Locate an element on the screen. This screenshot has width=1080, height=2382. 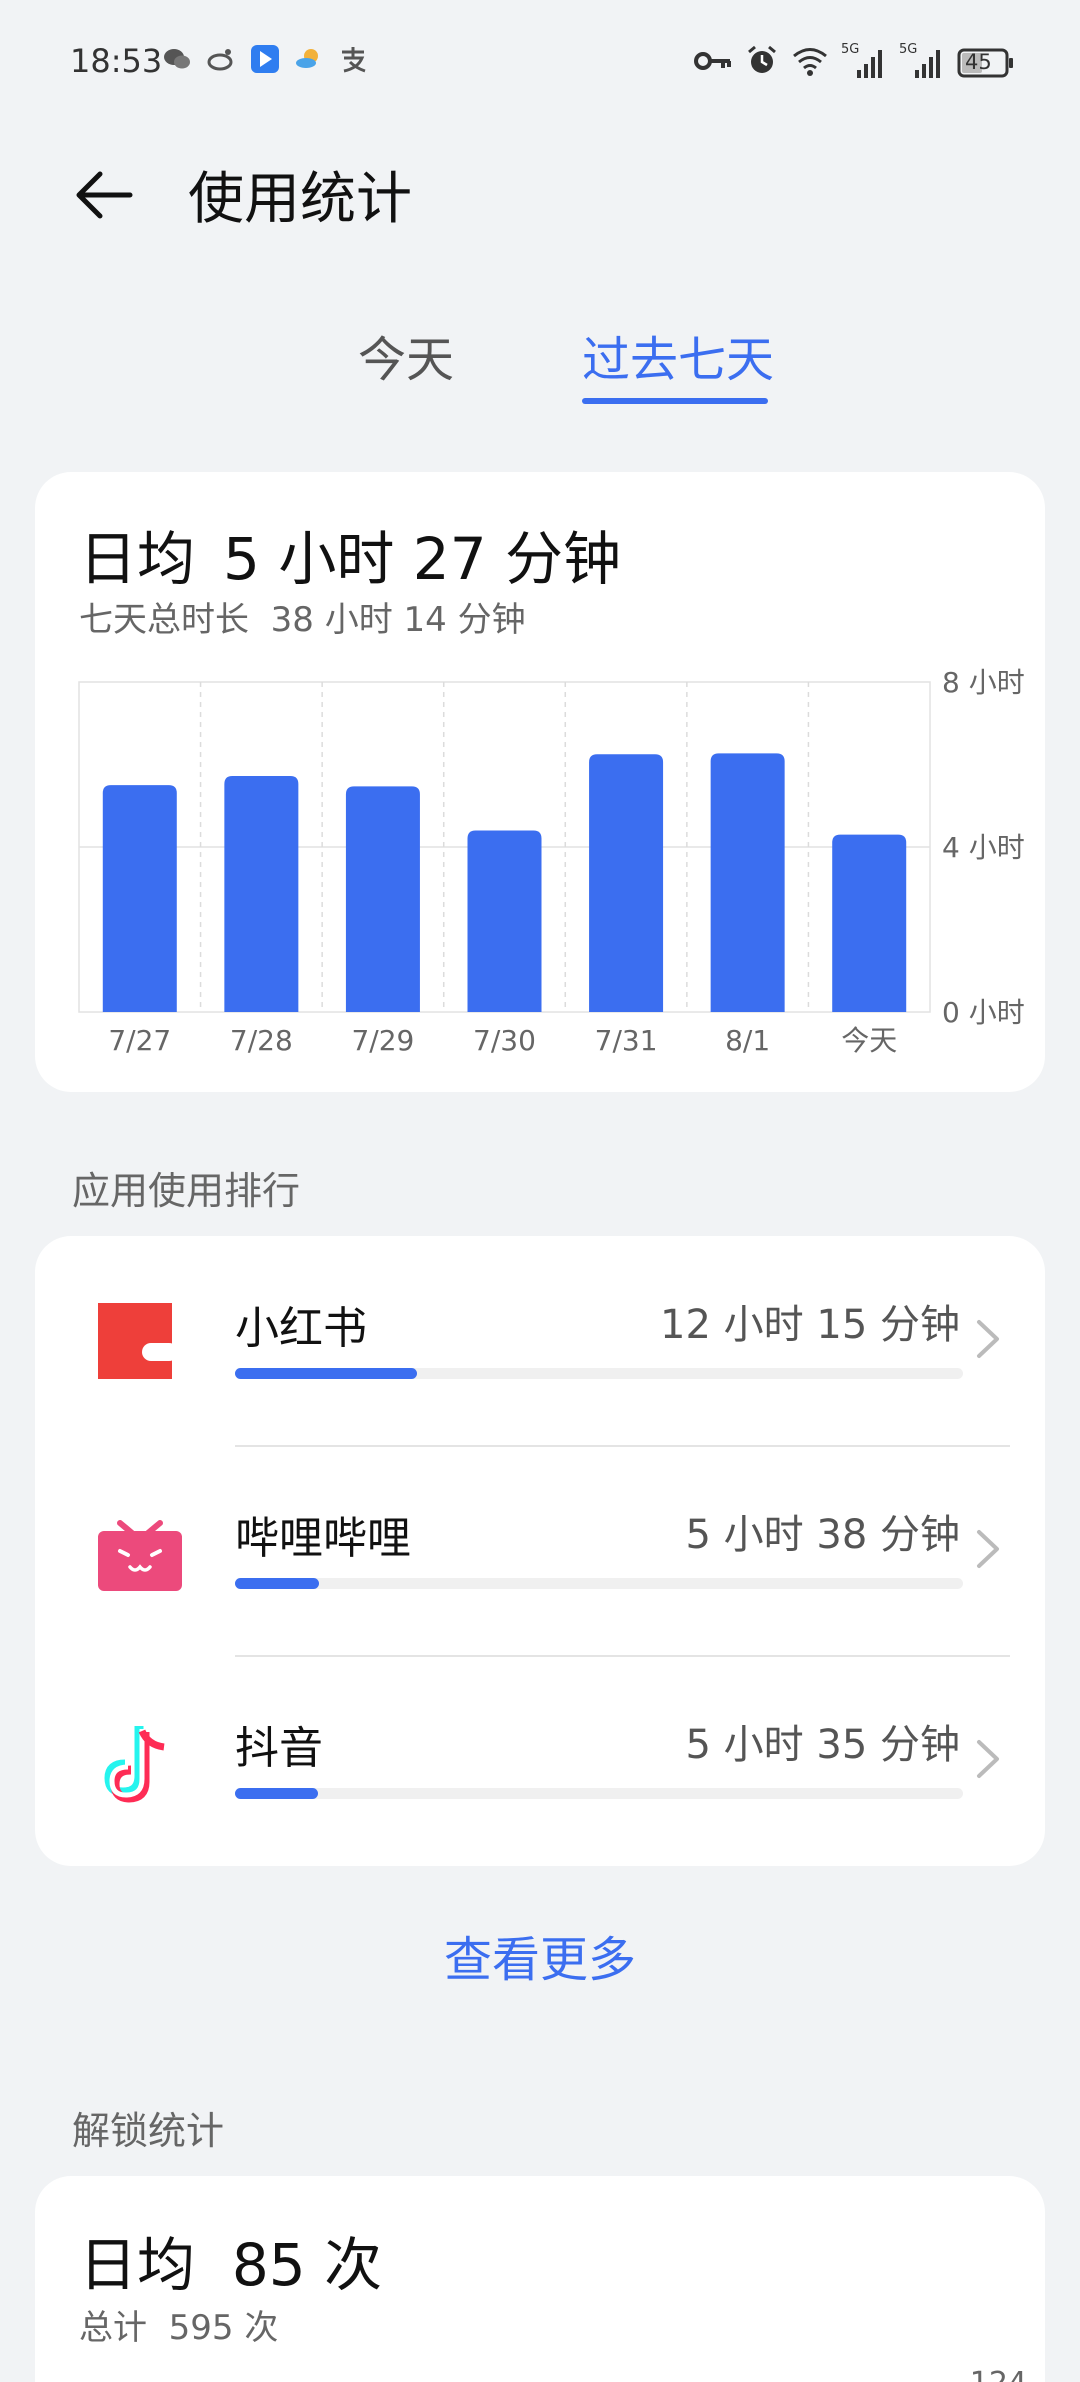
app-name: 哔哩哔哩 is located at coordinates (323, 1538).